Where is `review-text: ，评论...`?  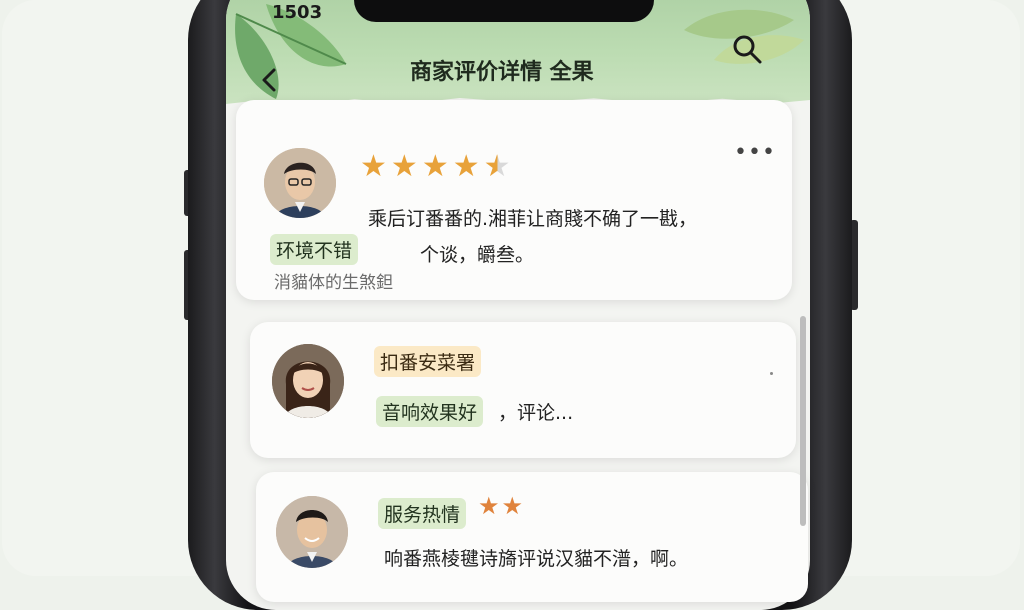 review-text: ，评论... is located at coordinates (536, 413).